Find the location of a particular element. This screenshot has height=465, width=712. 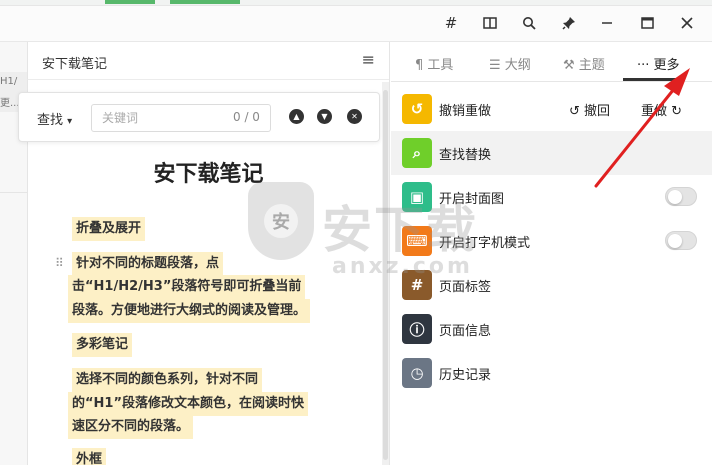

find-replace-icon: ⌕ is located at coordinates (417, 153).